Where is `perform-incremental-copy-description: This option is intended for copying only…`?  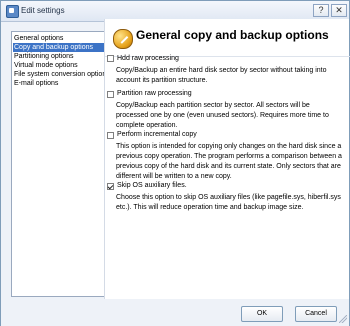
perform-incremental-copy-description: This option is intended for copying only… is located at coordinates (229, 161).